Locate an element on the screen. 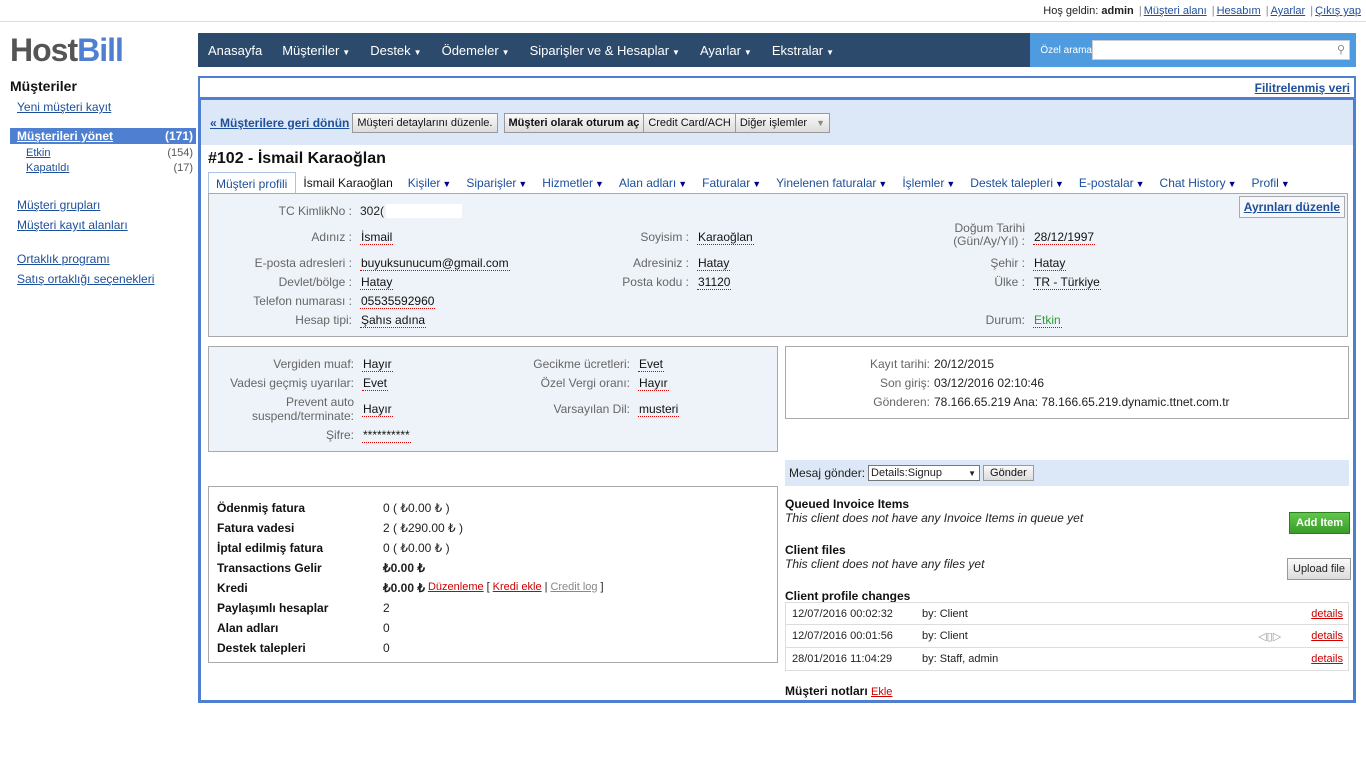 This screenshot has height=768, width=1366. nav-home: Anasayfa is located at coordinates (235, 50).